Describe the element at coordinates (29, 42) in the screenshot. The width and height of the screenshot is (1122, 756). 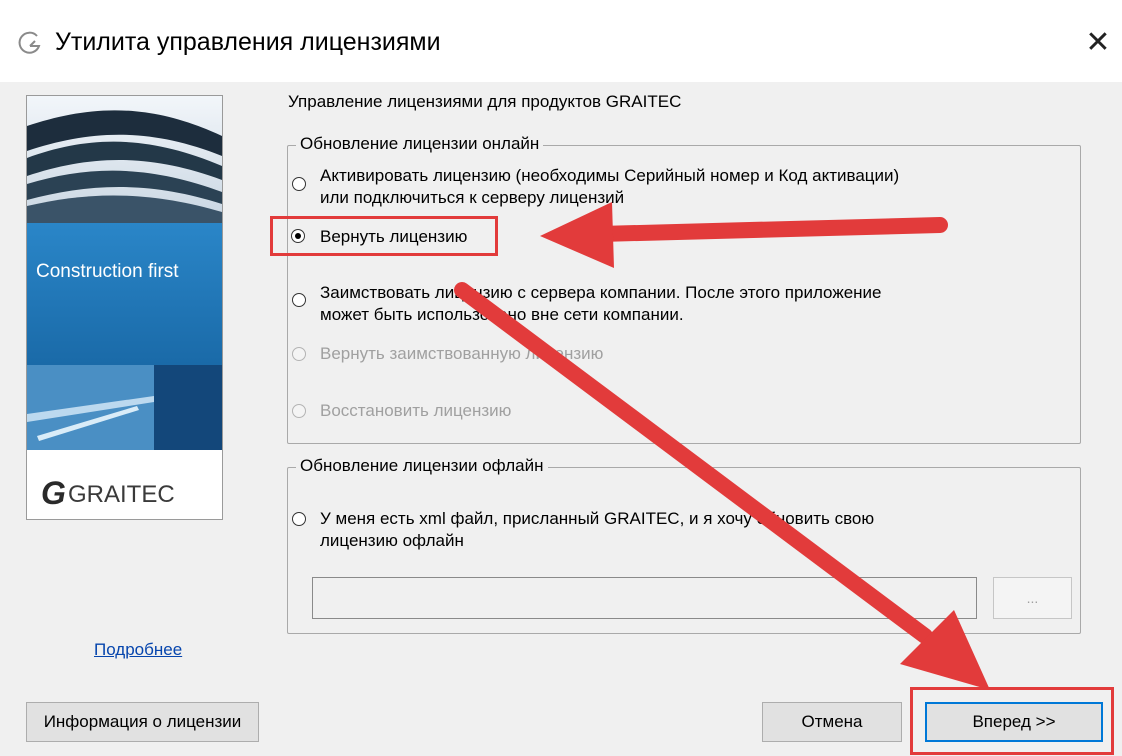
I see `graitec-app-icon` at that location.